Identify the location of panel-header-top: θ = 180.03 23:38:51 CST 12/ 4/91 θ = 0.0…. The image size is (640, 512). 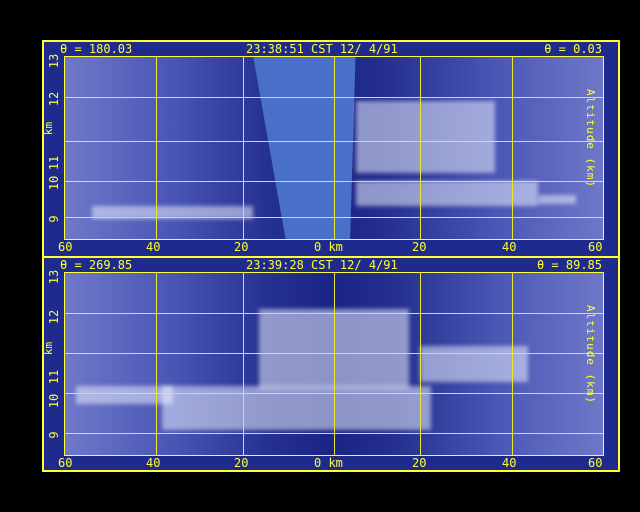
(331, 49).